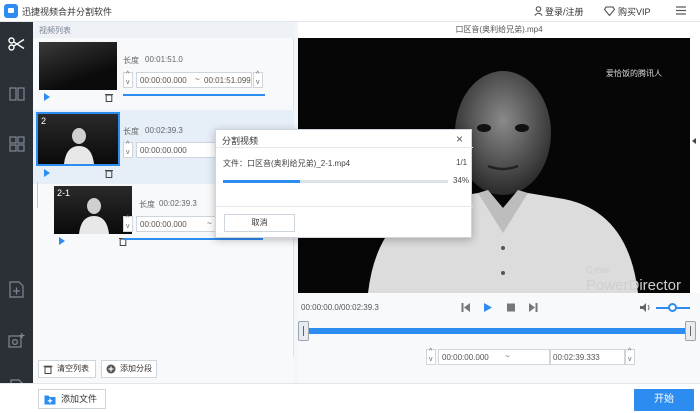 The image size is (700, 413). Describe the element at coordinates (258, 79) in the screenshot. I see `end-stepper` at that location.